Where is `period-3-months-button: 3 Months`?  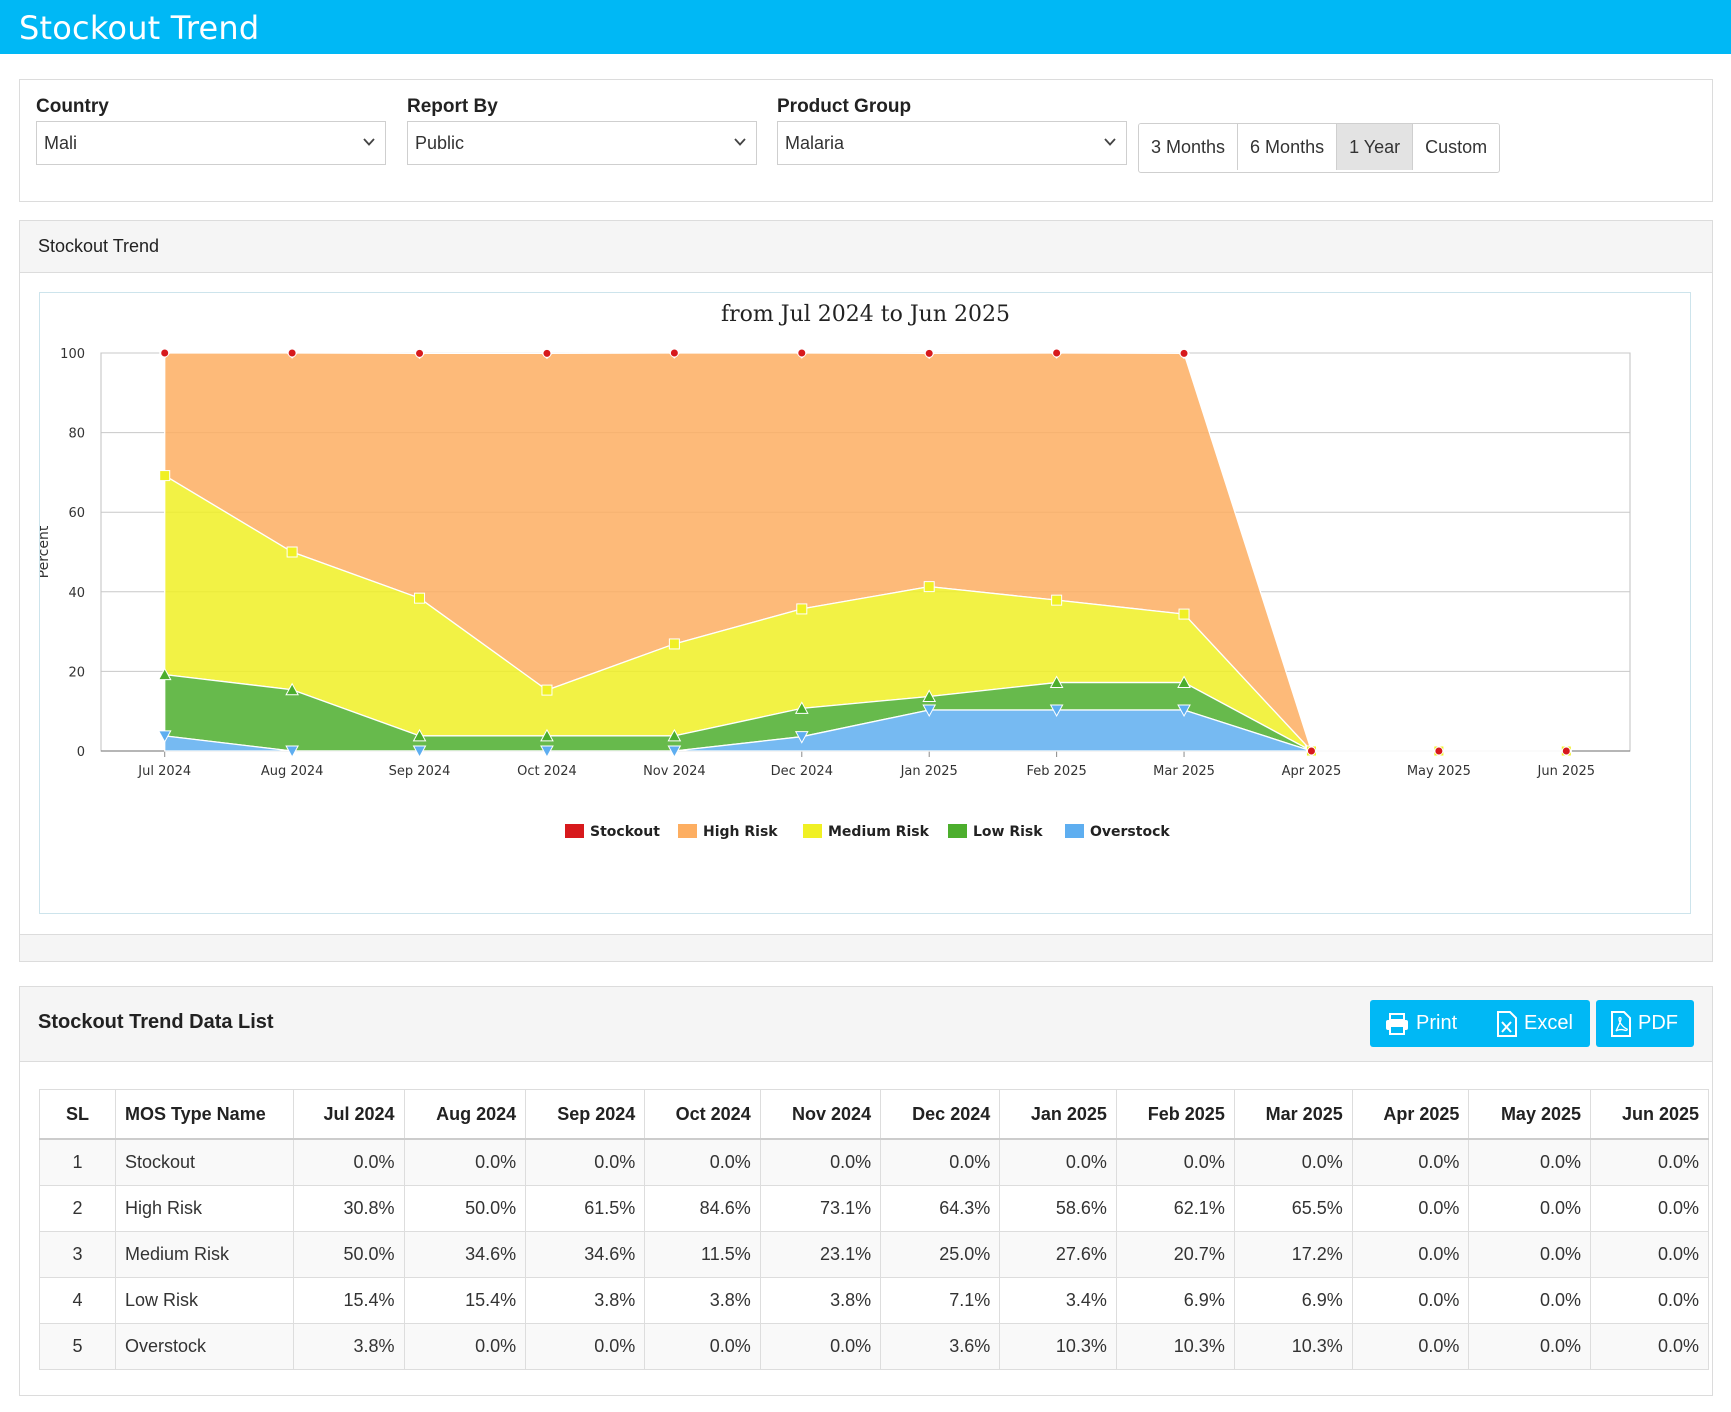
period-3-months-button: 3 Months is located at coordinates (1189, 147).